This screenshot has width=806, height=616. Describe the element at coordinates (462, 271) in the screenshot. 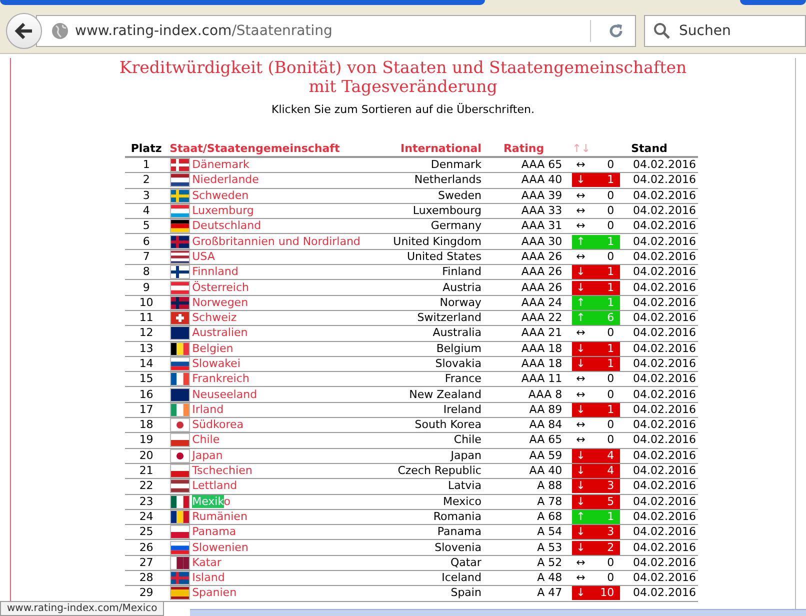

I see `country-name: Finland` at that location.